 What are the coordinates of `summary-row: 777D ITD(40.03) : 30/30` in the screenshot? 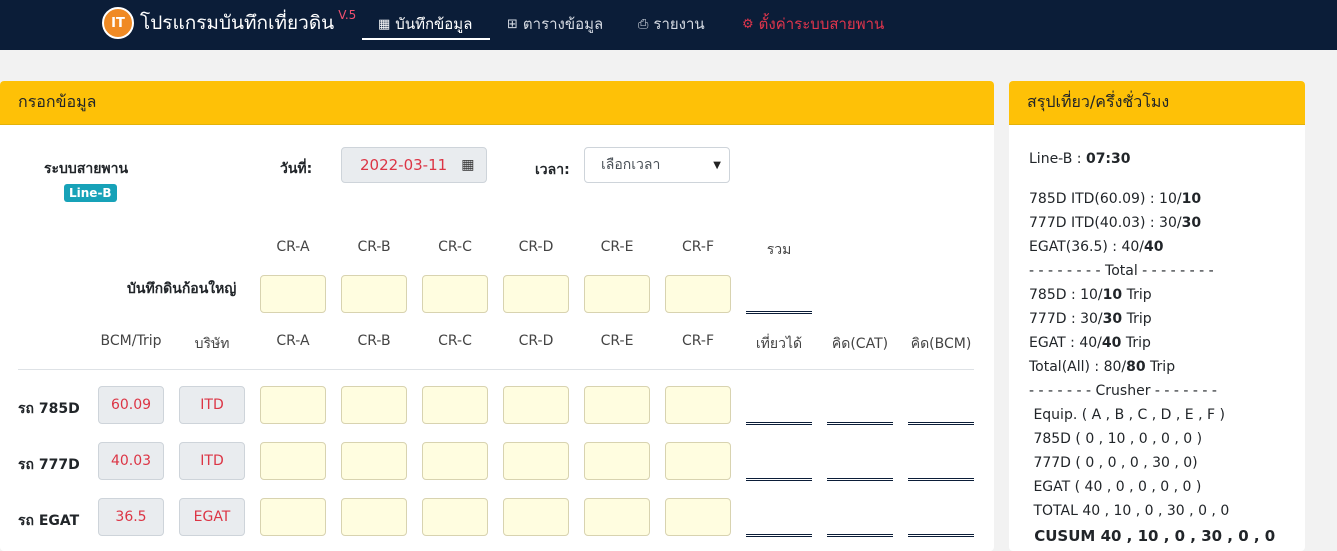 It's located at (1115, 223).